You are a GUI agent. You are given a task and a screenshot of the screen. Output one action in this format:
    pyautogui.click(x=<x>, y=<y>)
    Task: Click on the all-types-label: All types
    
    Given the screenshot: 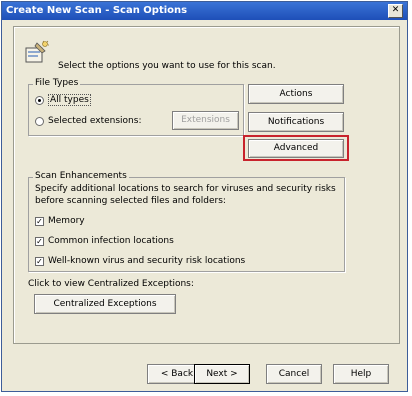 What is the action you would take?
    pyautogui.click(x=69, y=100)
    